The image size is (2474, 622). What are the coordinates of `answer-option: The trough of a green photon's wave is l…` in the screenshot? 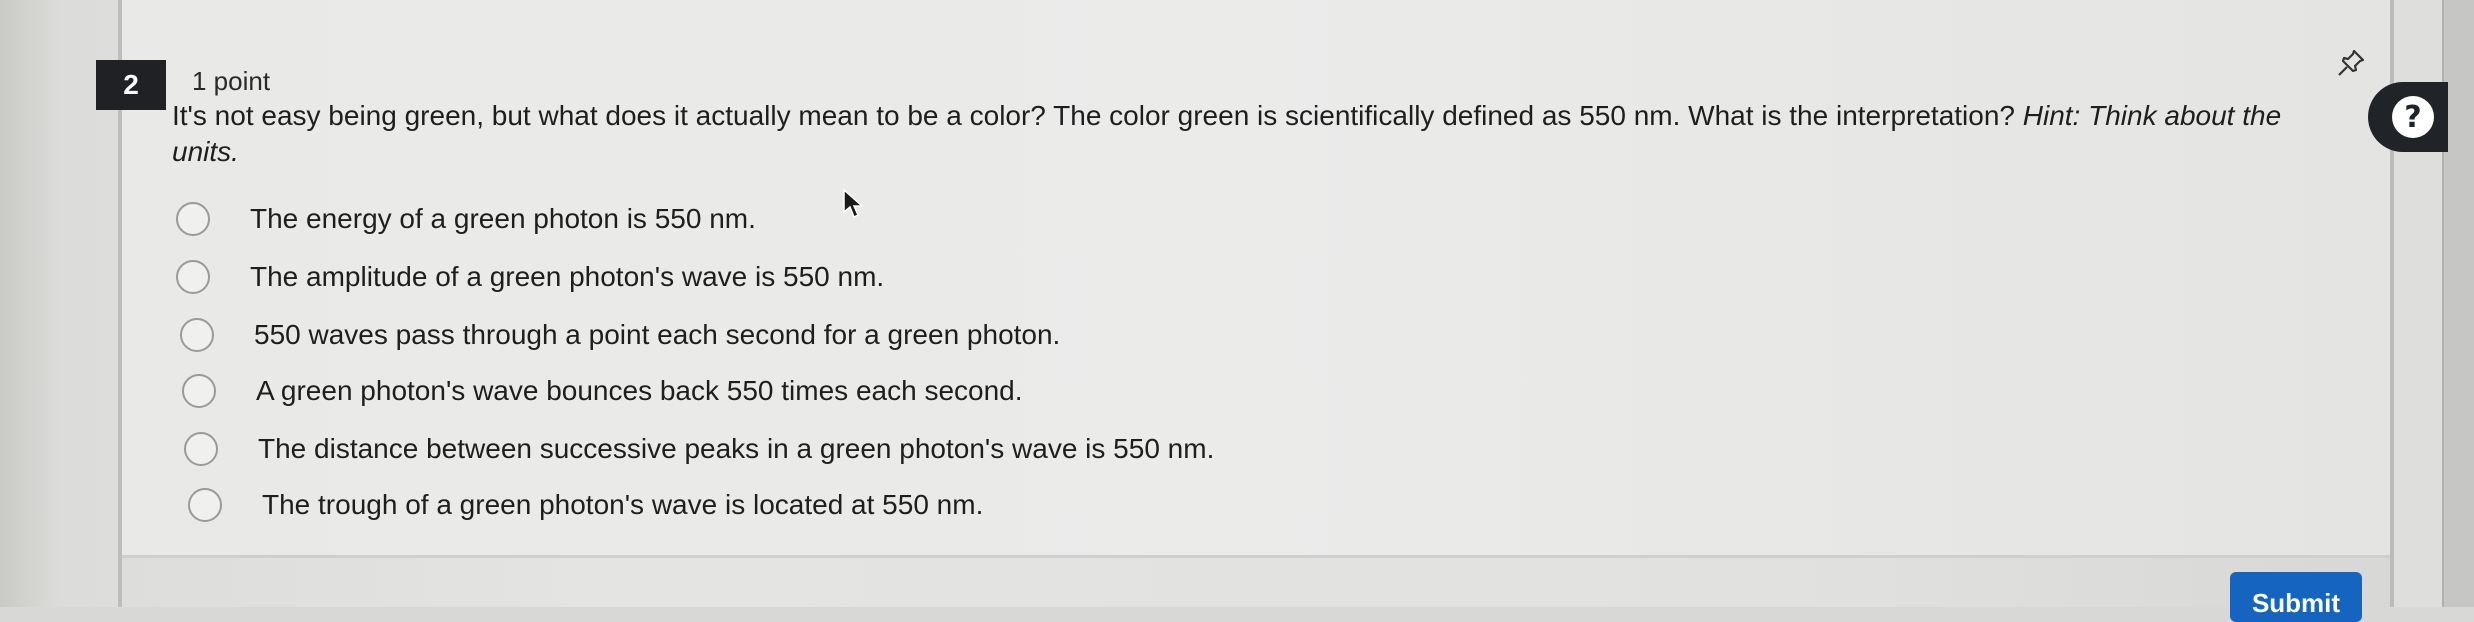 It's located at (585, 505).